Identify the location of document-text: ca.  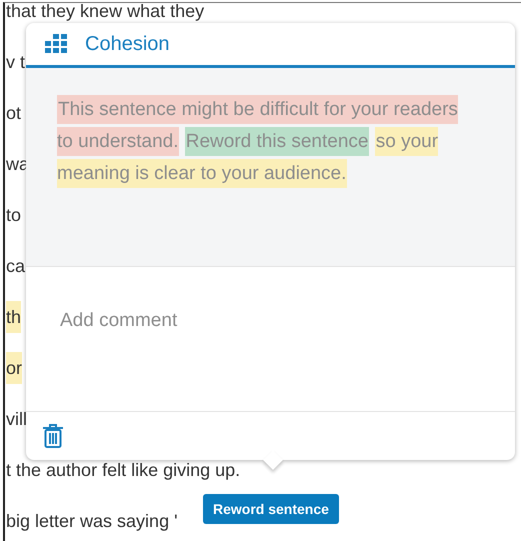
(16, 266).